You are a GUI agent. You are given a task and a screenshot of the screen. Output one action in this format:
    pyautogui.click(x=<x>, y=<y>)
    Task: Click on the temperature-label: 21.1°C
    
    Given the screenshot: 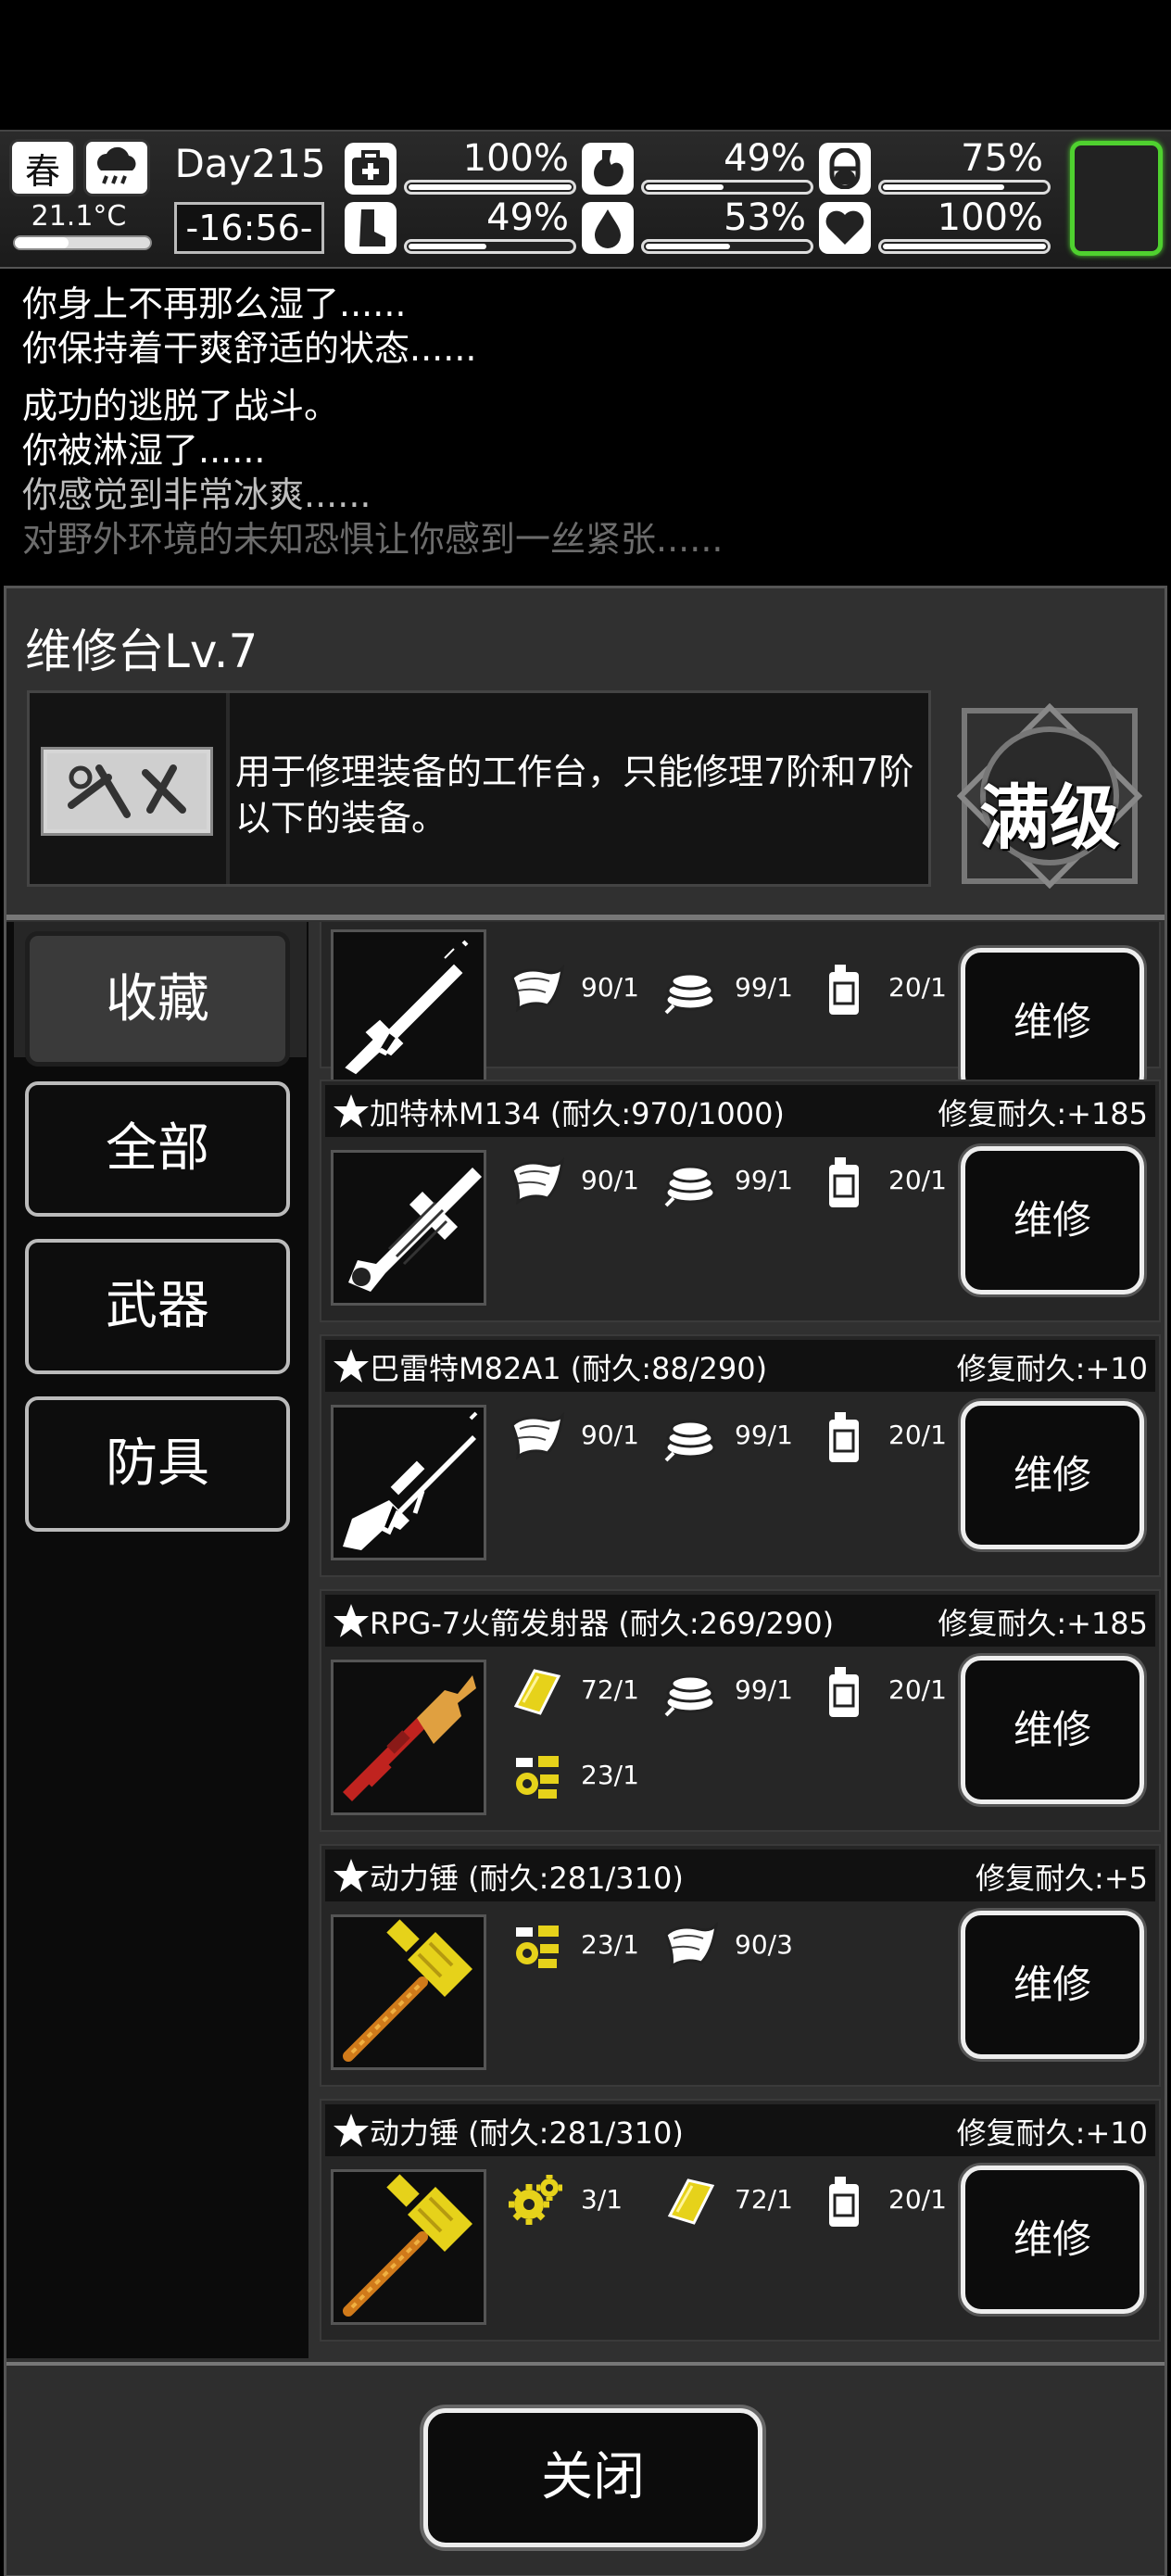 What is the action you would take?
    pyautogui.click(x=79, y=216)
    